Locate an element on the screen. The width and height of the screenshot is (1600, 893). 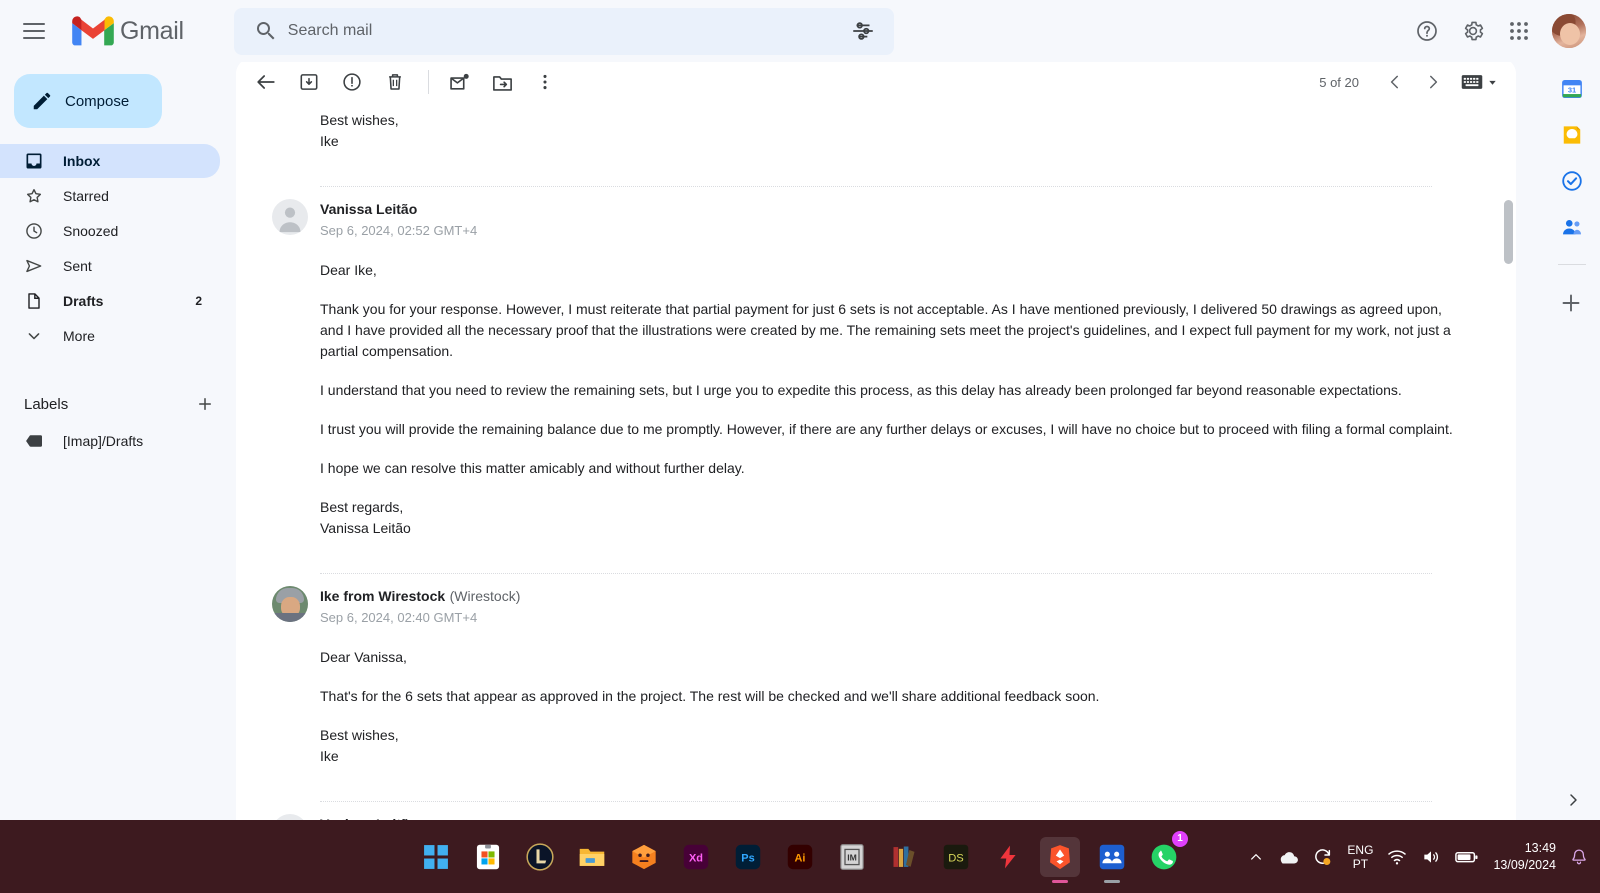
mark-unread-button is located at coordinates (459, 82).